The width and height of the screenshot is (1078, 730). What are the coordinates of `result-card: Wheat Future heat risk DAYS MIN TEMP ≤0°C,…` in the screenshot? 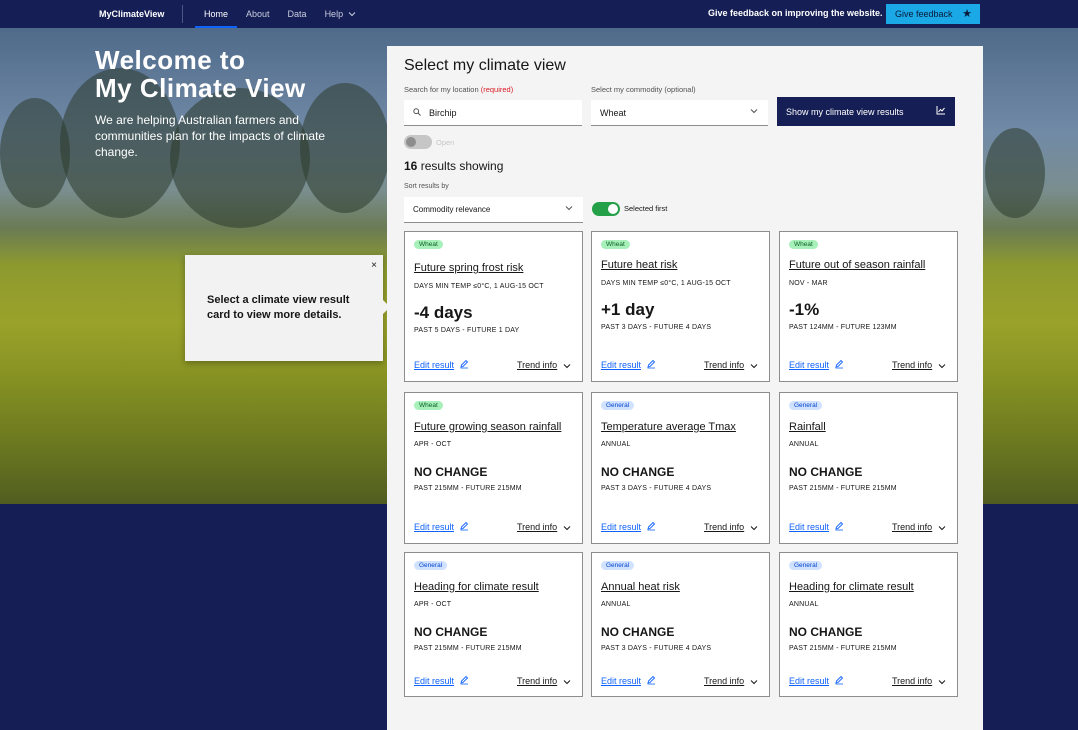 It's located at (680, 306).